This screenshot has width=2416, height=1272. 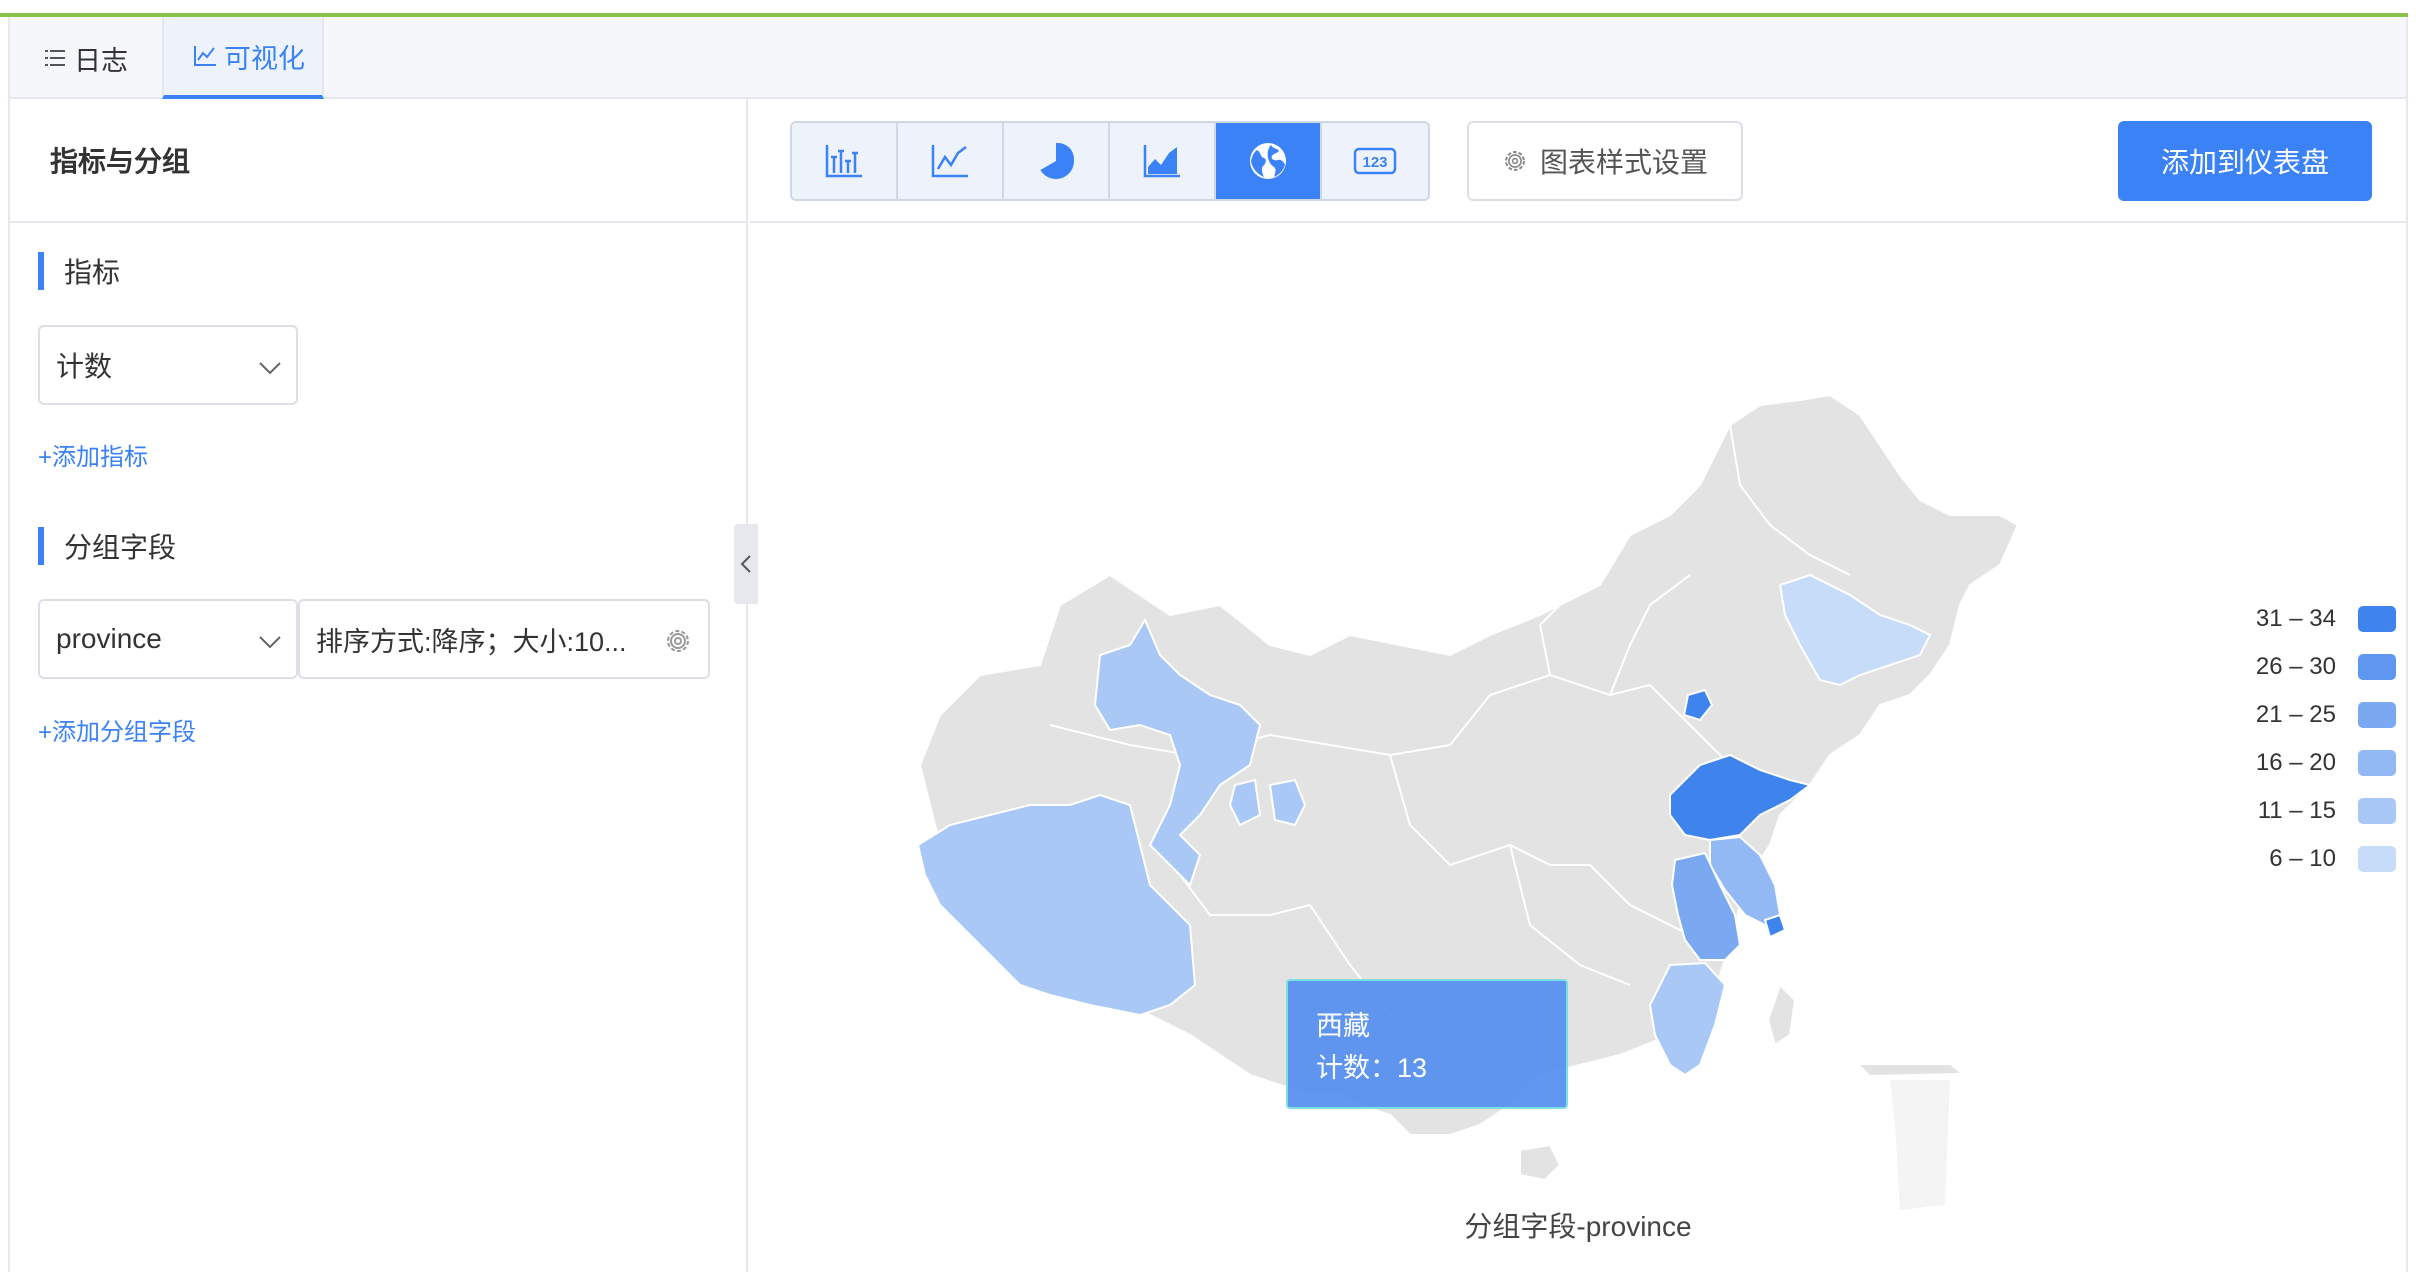 I want to click on svg-text: 123, so click(x=1374, y=162).